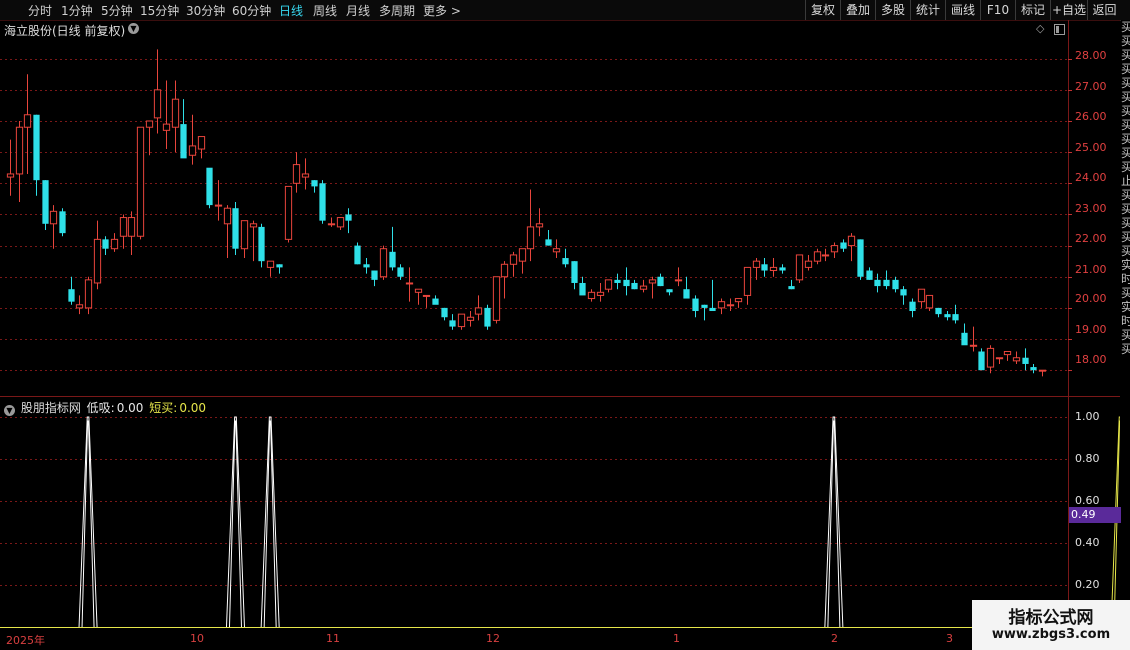 The image size is (1130, 650). Describe the element at coordinates (163, 408) in the screenshot. I see `short-buy-label: 短买:` at that location.